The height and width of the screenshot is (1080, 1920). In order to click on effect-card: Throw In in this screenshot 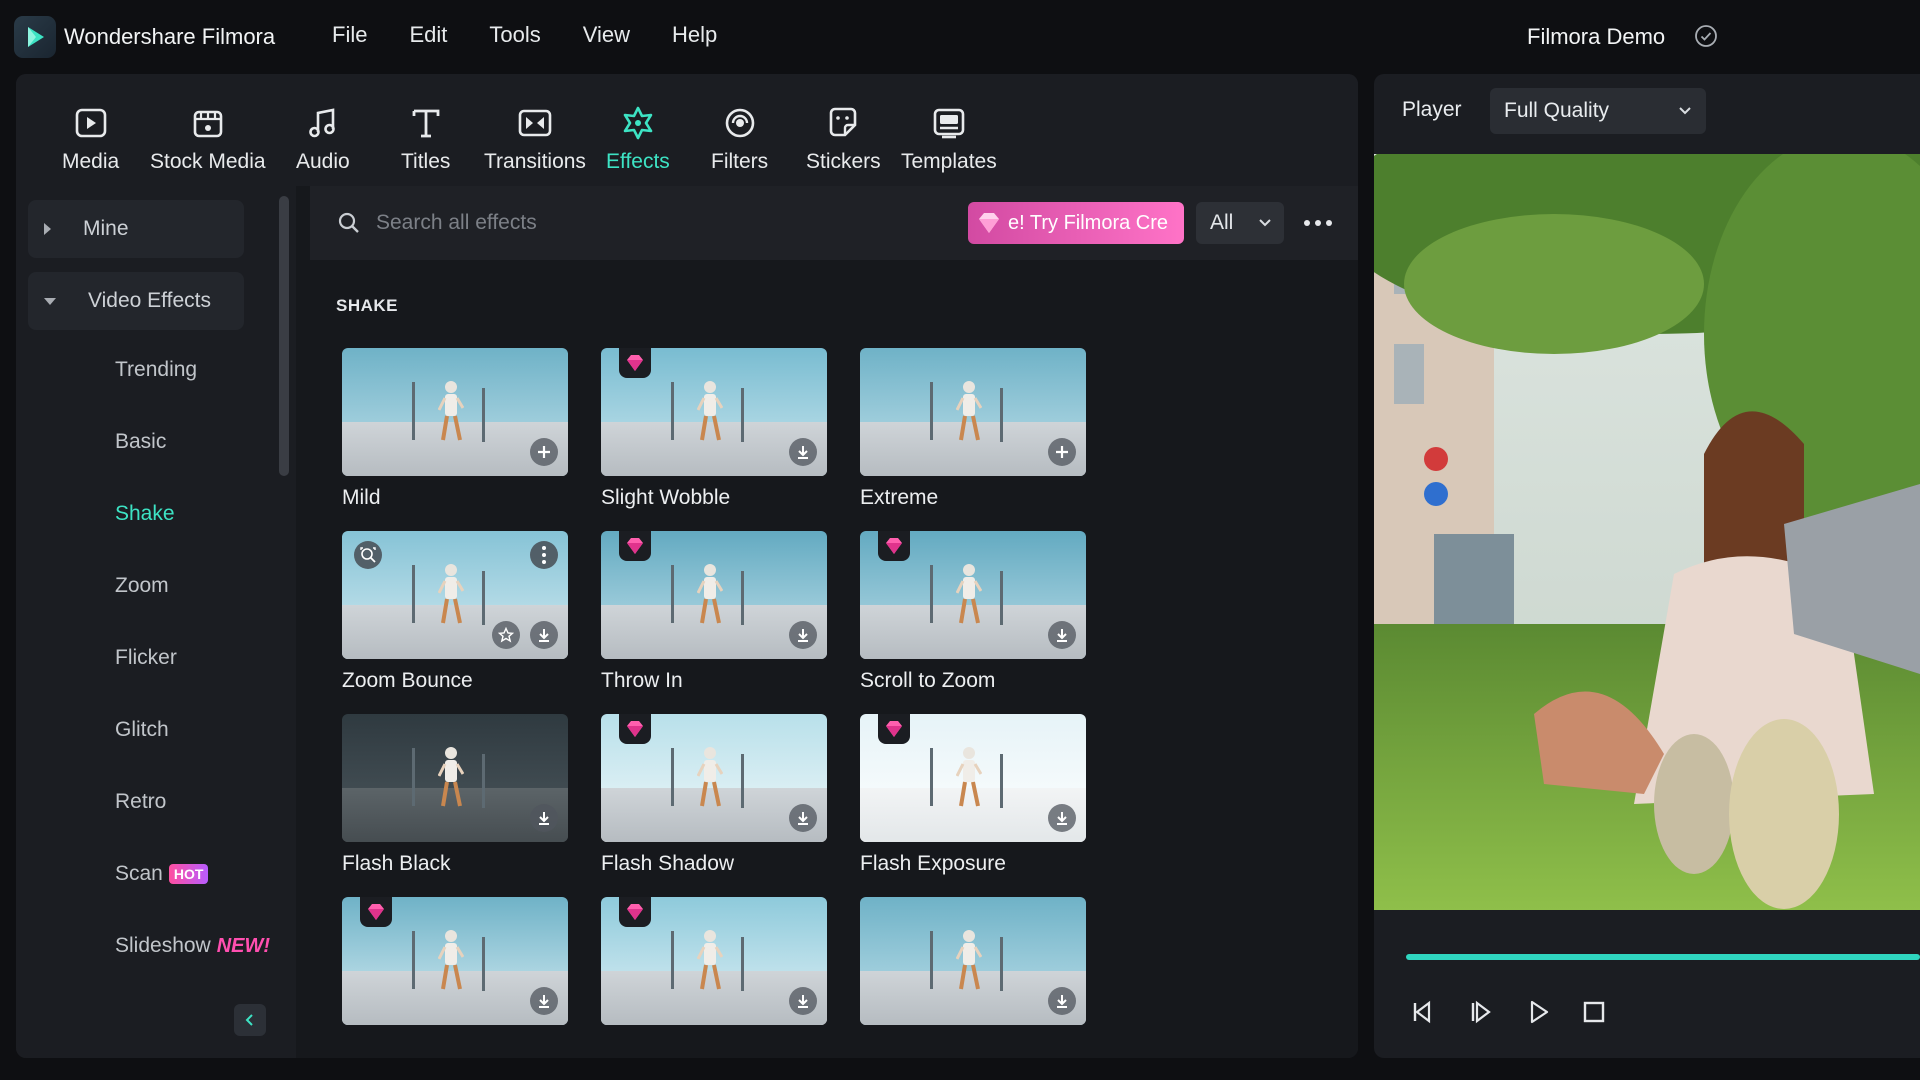, I will do `click(714, 612)`.